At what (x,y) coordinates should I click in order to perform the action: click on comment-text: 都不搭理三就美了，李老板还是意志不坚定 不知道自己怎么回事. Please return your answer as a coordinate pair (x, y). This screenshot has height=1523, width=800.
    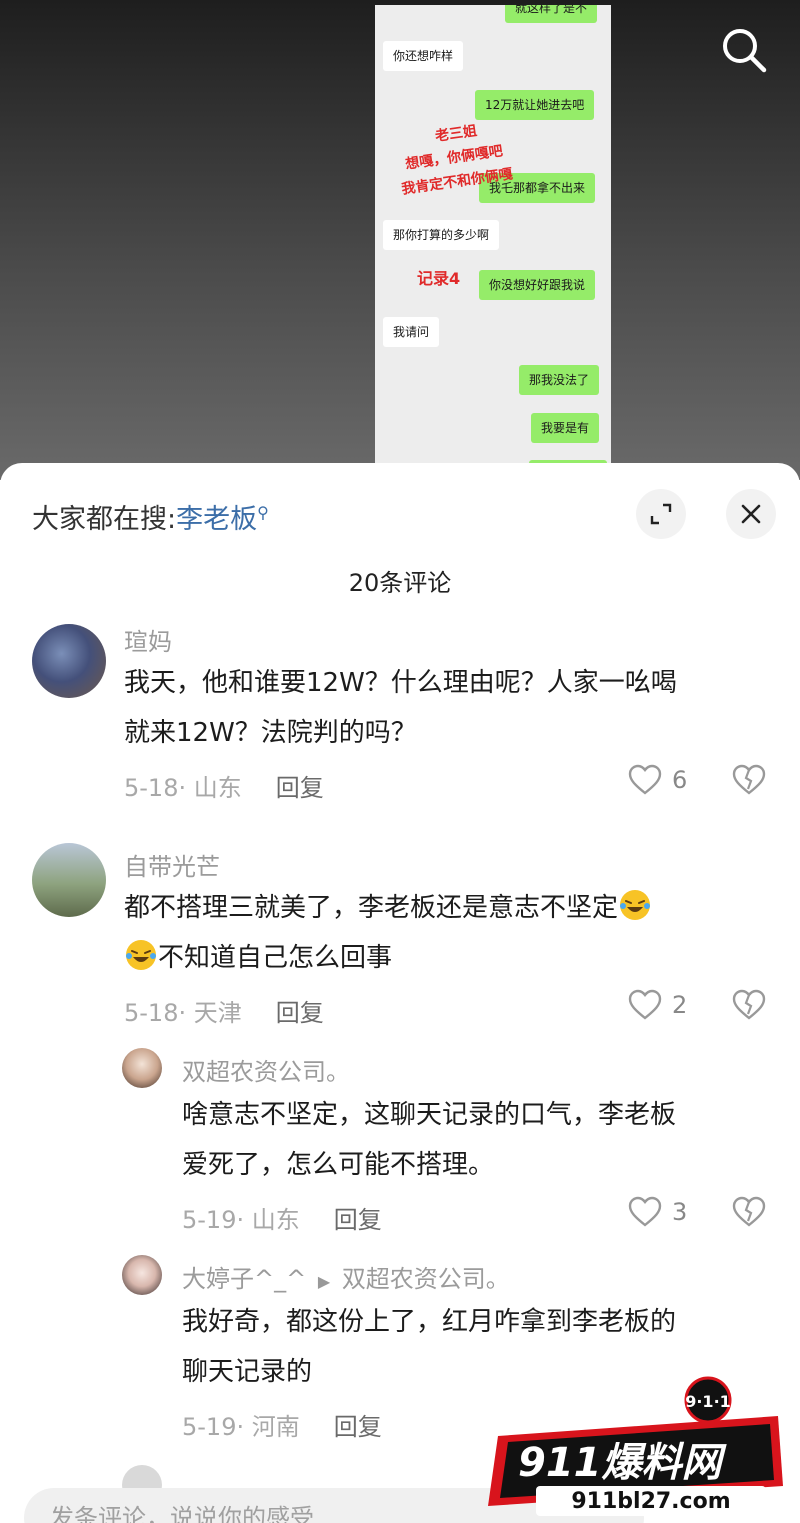
    Looking at the image, I should click on (388, 933).